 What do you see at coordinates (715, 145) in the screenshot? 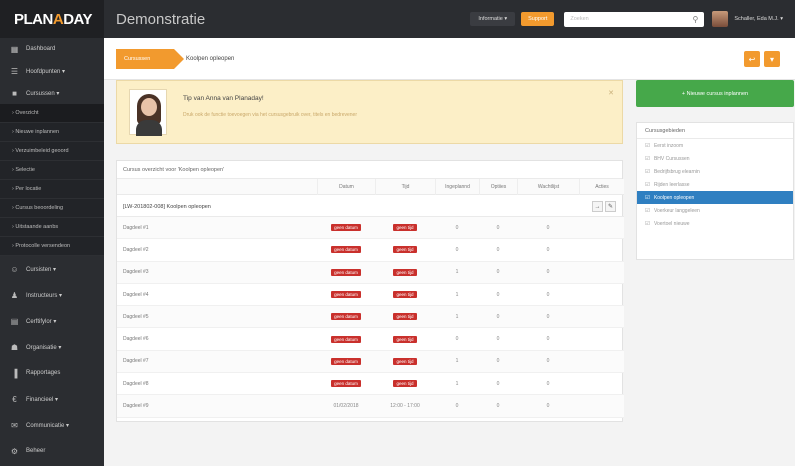
I see `course-area-item: ☑ Eerst inzoom` at bounding box center [715, 145].